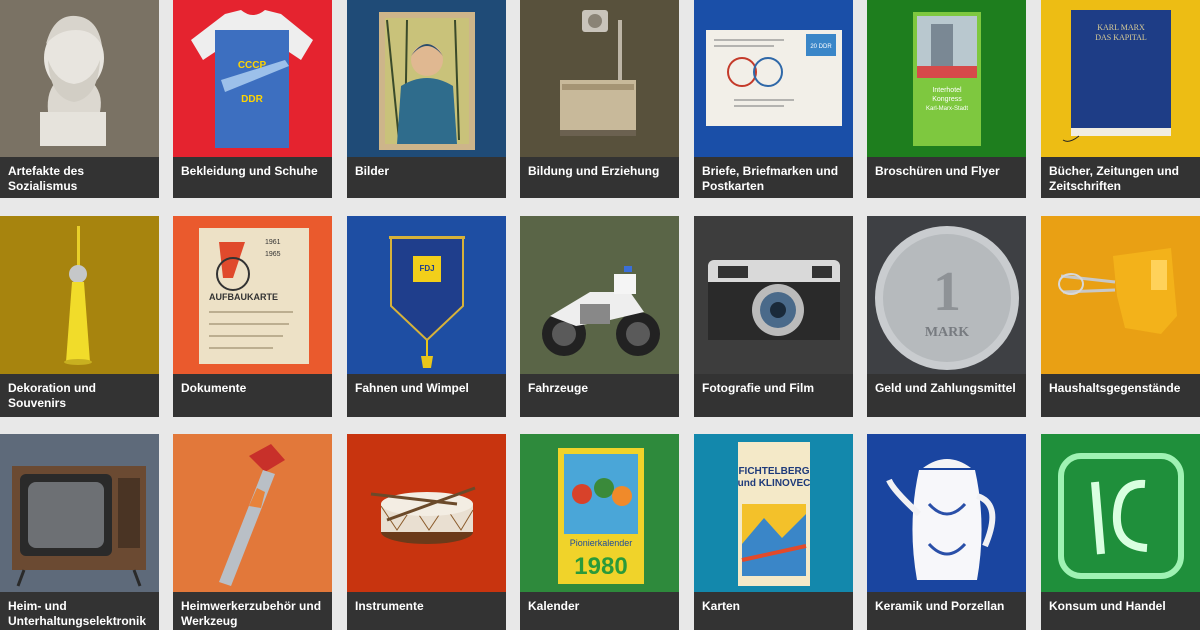  What do you see at coordinates (1107, 606) in the screenshot?
I see `category-label: Konsum und Handel` at bounding box center [1107, 606].